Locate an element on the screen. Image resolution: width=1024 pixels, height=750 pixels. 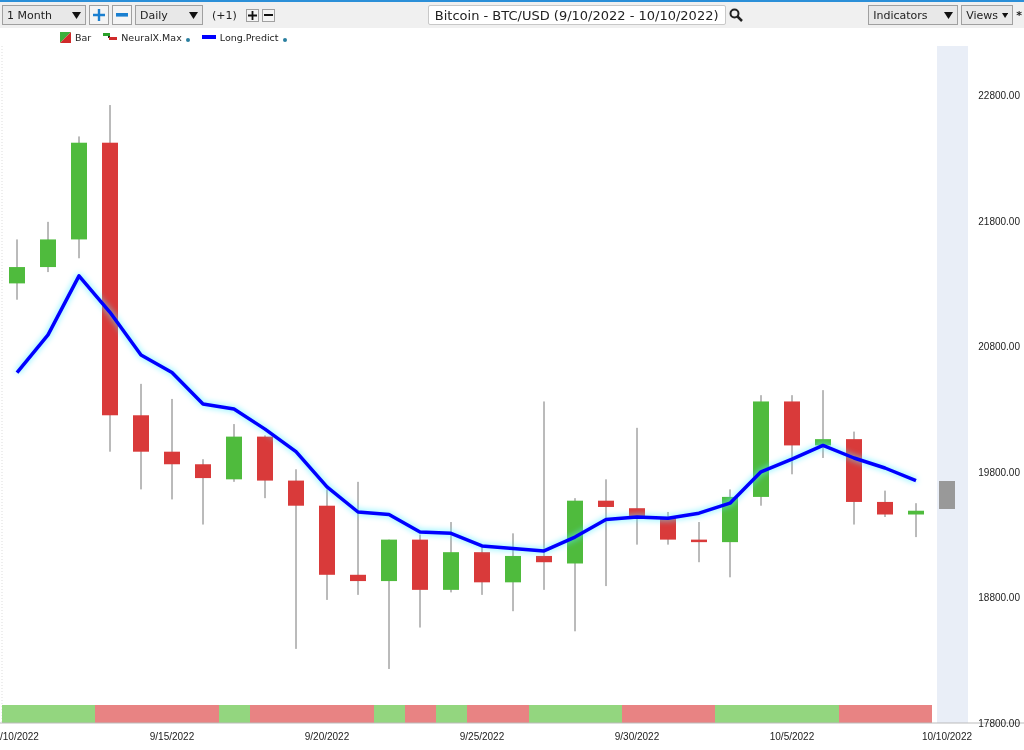
add-button is located at coordinates (252, 15).